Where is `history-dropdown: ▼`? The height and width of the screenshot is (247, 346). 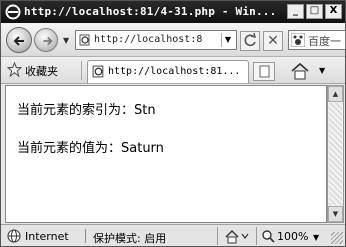 history-dropdown: ▼ is located at coordinates (66, 40).